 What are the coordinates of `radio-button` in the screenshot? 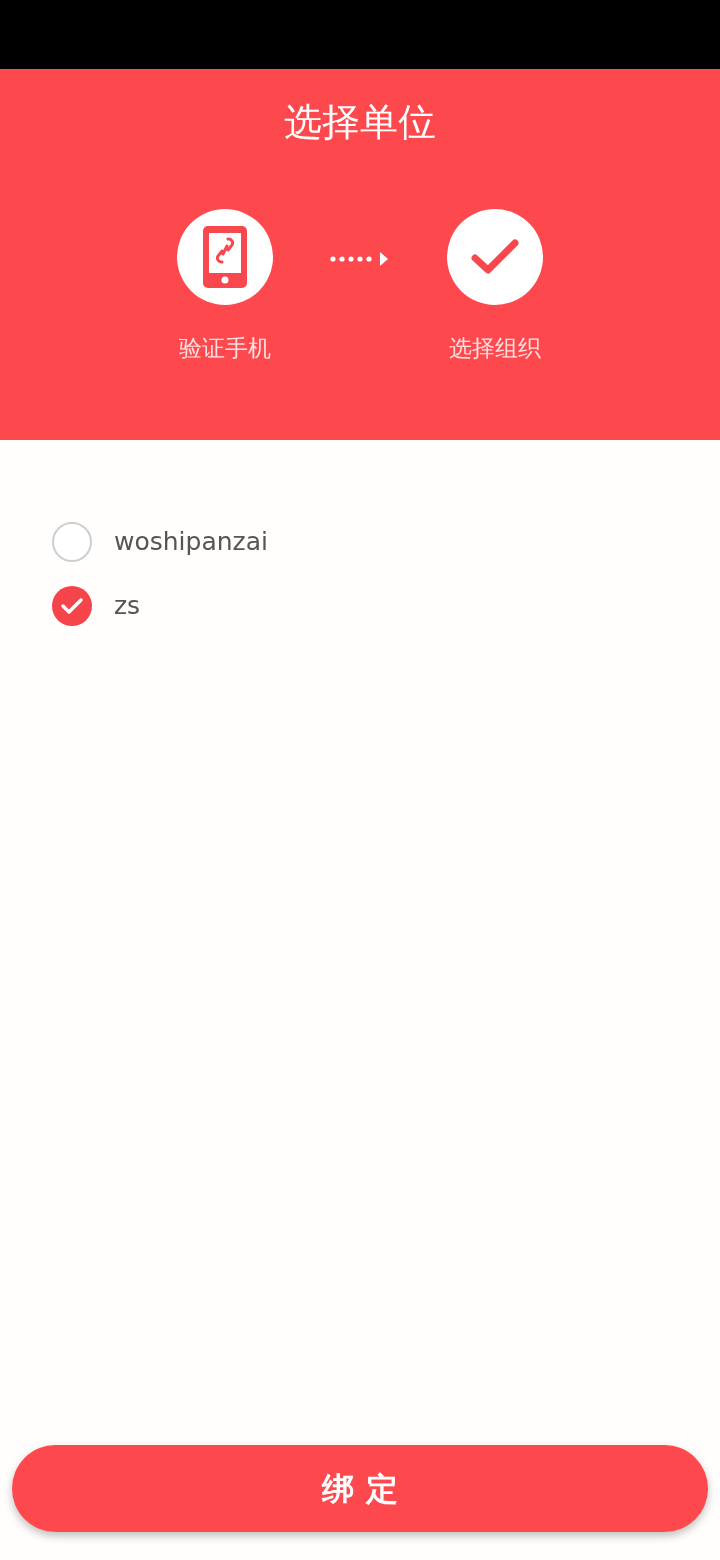 It's located at (72, 542).